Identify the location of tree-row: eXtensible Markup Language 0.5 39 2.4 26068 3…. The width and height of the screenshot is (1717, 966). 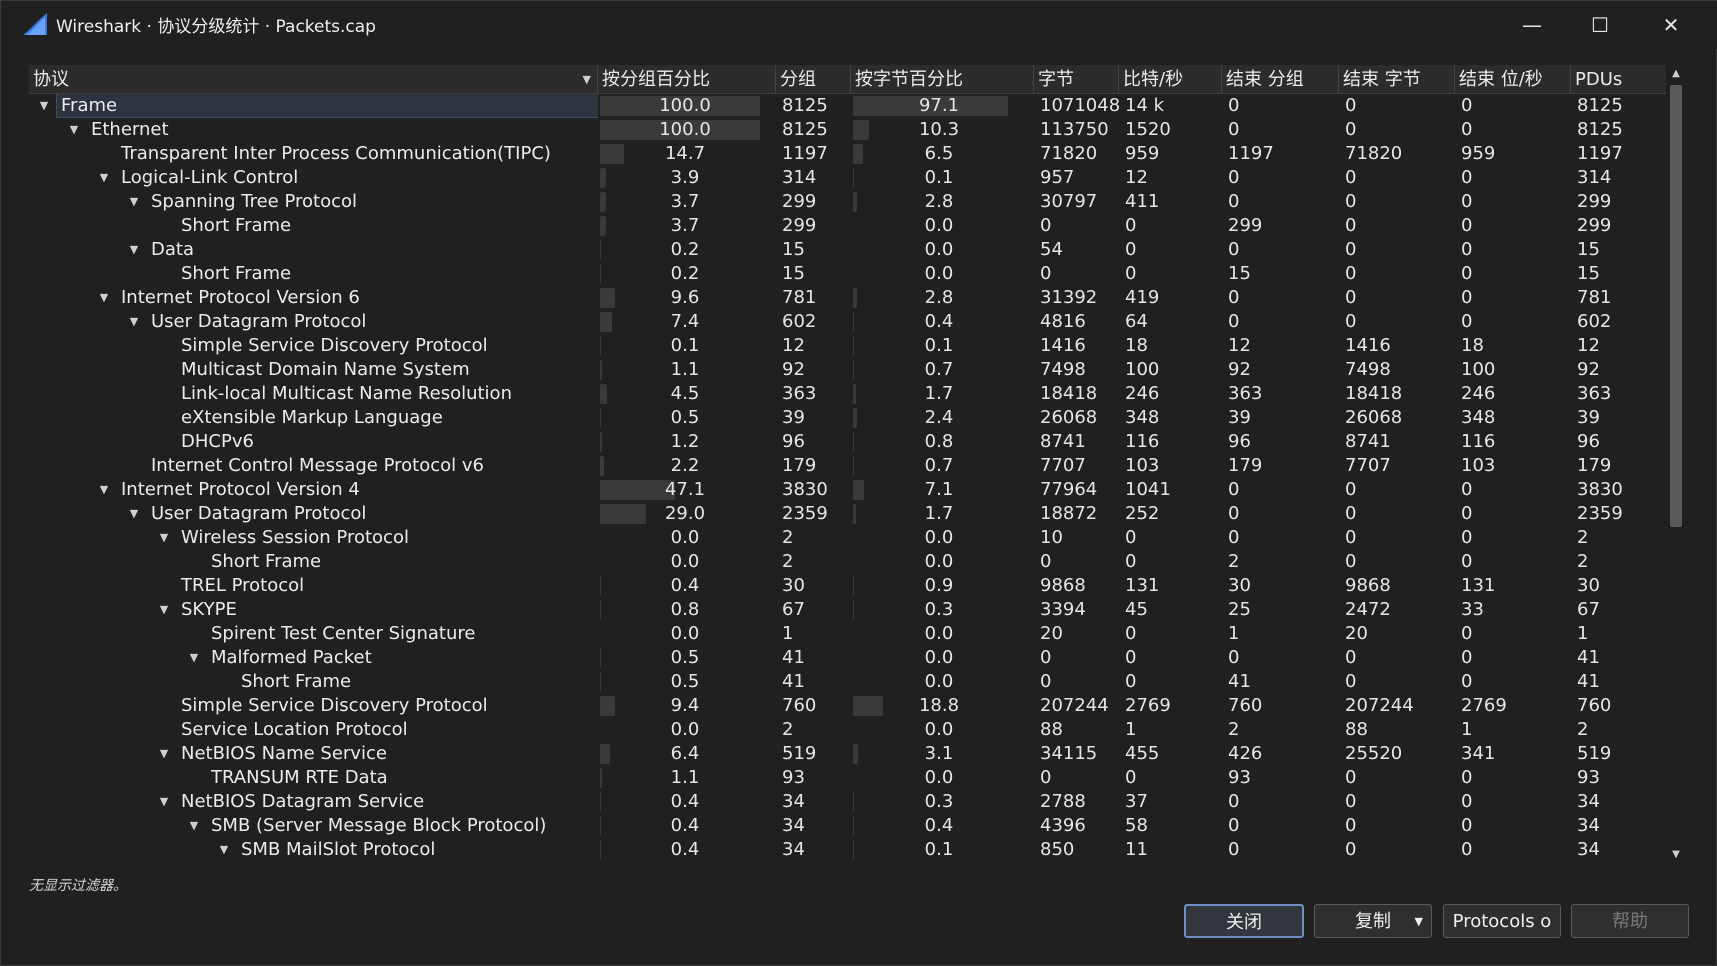
(849, 418).